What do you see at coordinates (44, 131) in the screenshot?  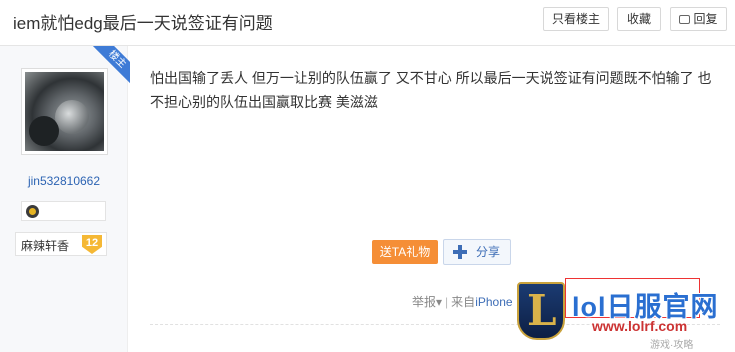 I see `avatar-shadow` at bounding box center [44, 131].